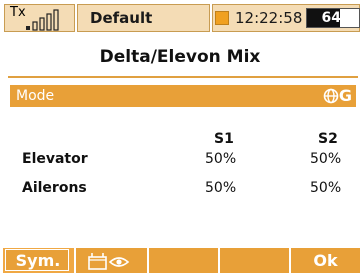 The height and width of the screenshot is (273, 360). What do you see at coordinates (220, 159) in the screenshot?
I see `elevator-s1-value: 50%` at bounding box center [220, 159].